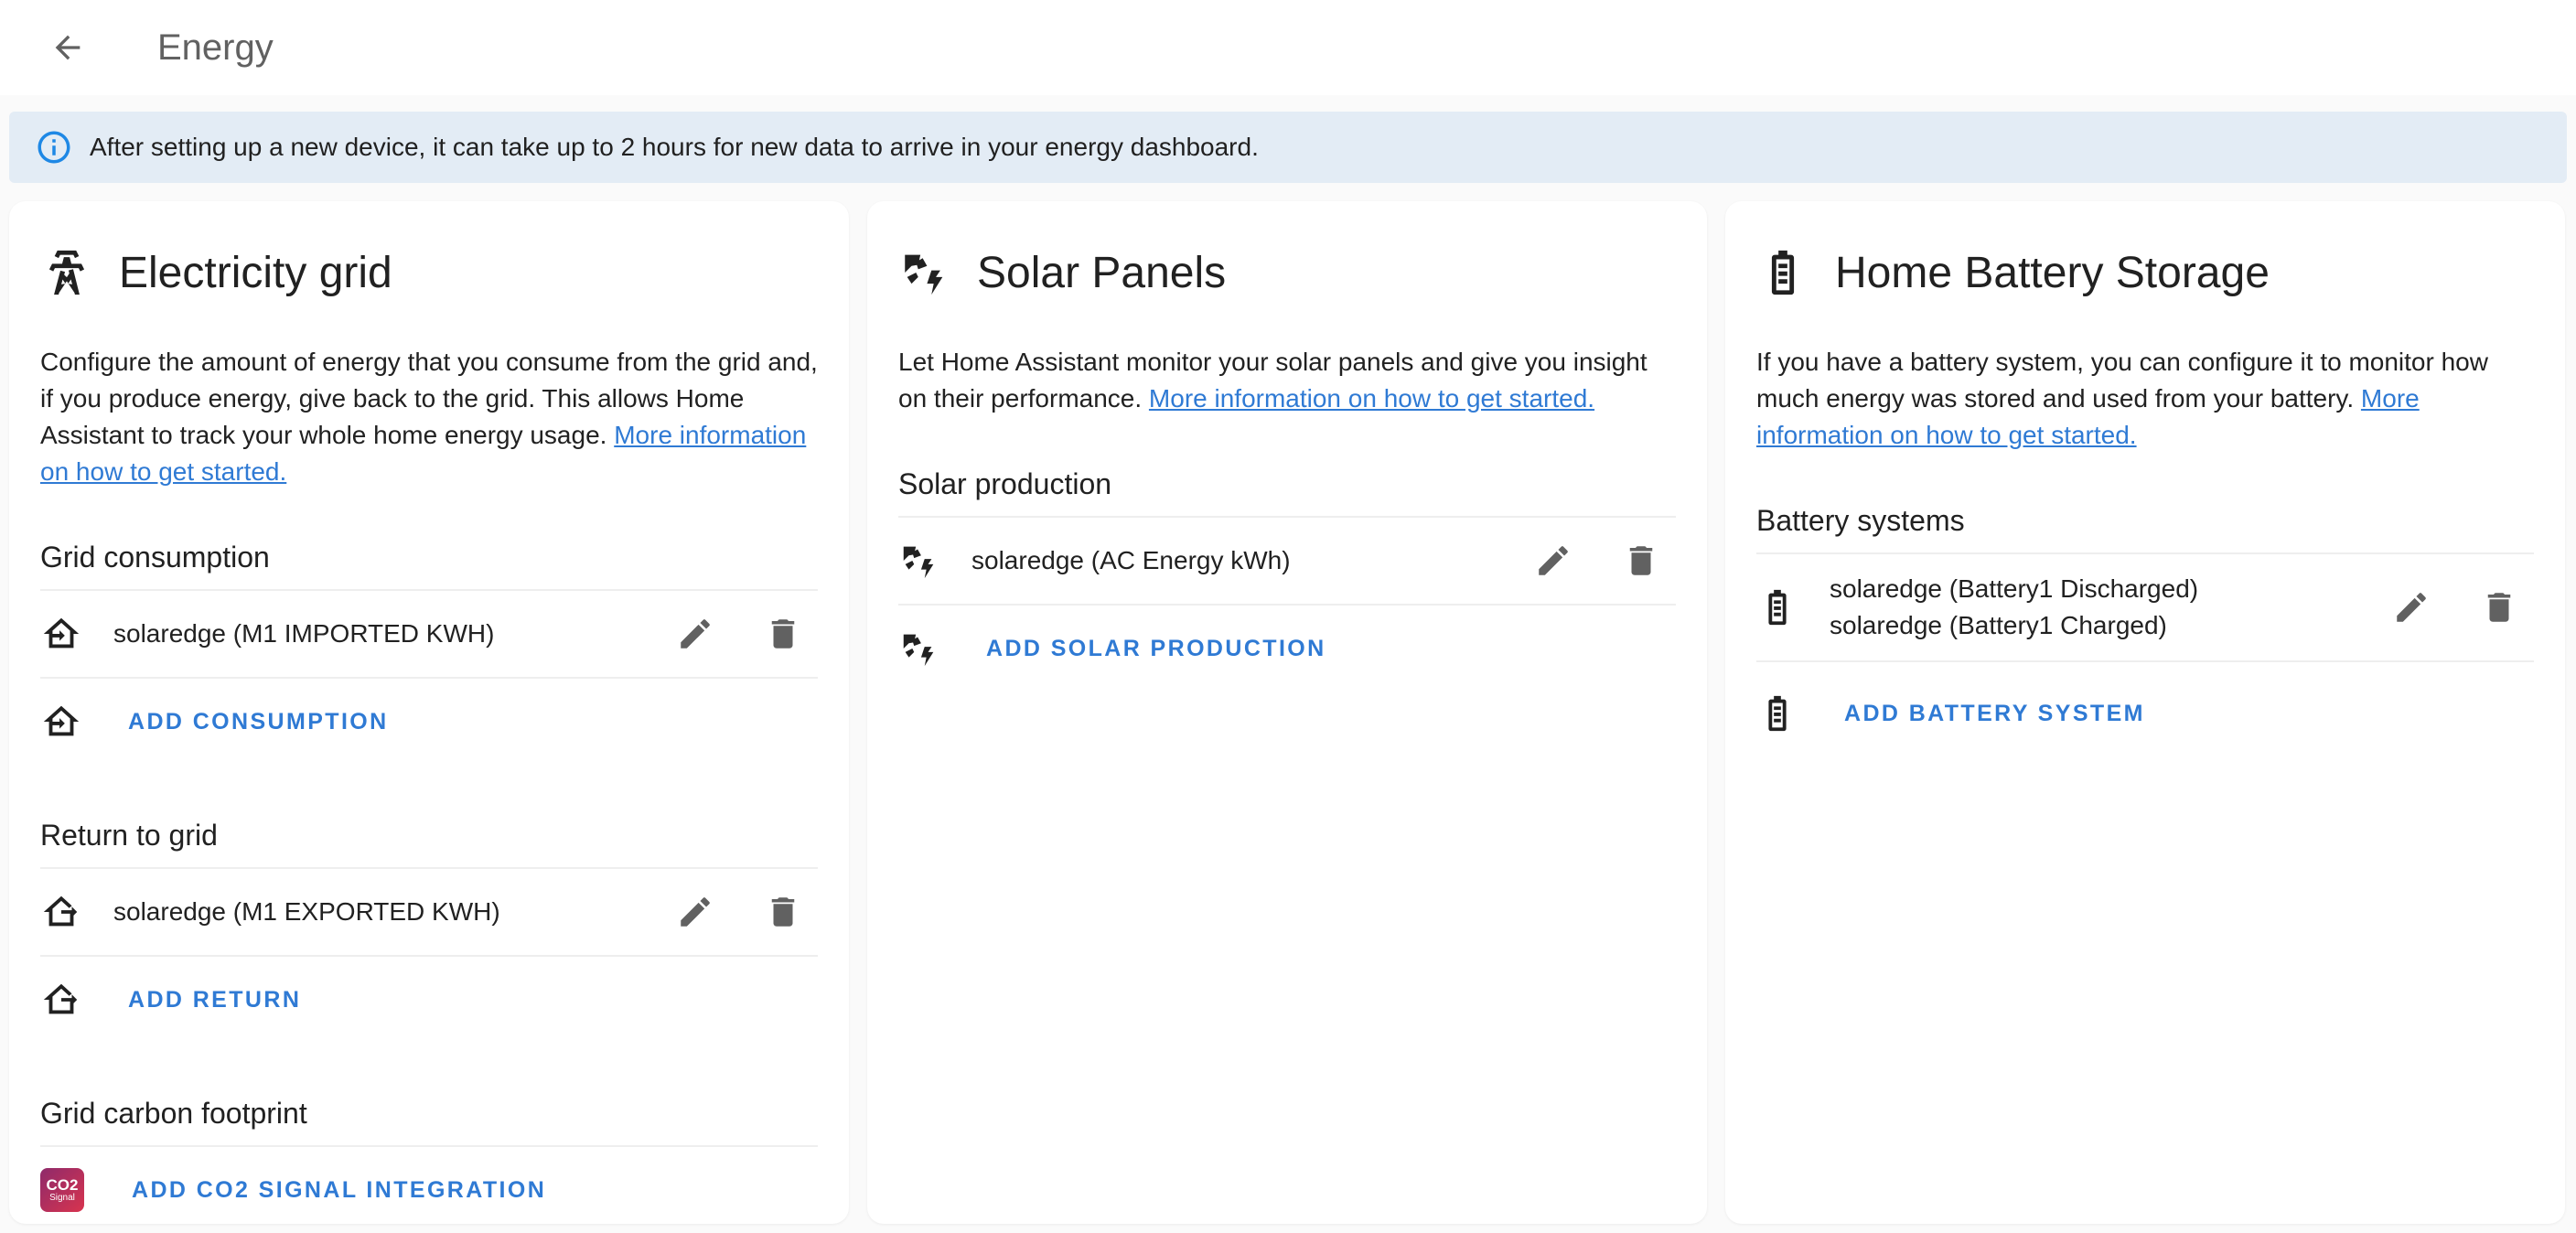 This screenshot has width=2576, height=1233. Describe the element at coordinates (339, 1190) in the screenshot. I see `add-co2-signal-button: ADD CO2 SIGNAL INTEGRATION` at that location.